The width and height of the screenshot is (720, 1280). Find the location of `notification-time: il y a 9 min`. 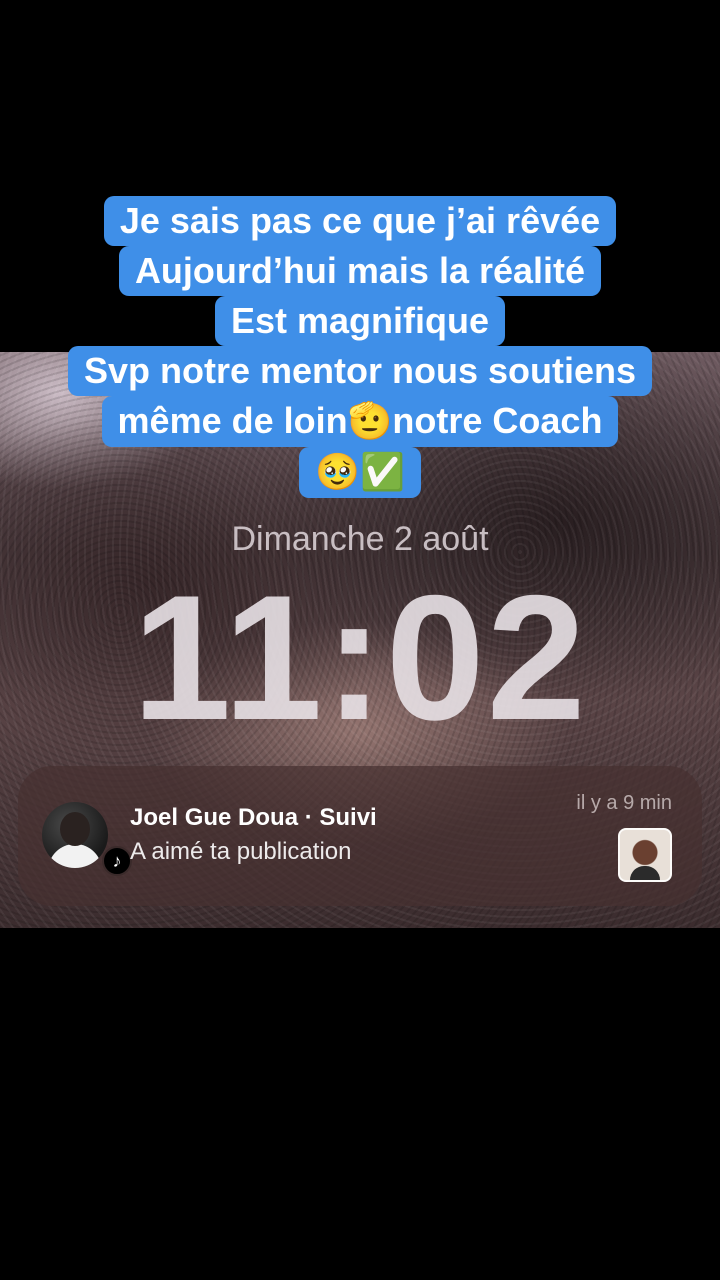

notification-time: il y a 9 min is located at coordinates (624, 803).